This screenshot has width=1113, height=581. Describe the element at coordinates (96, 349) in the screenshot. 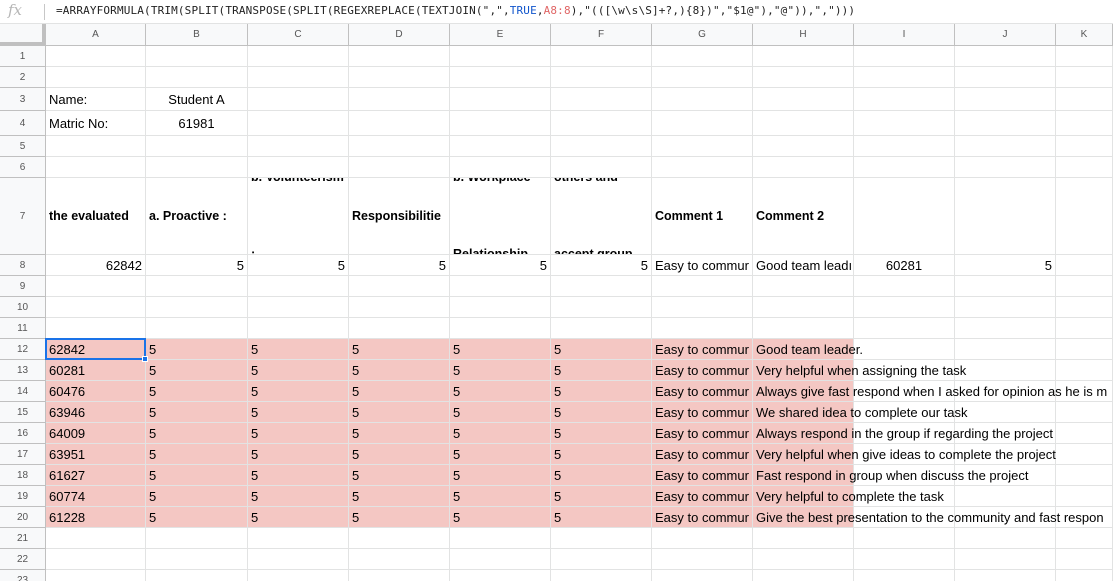

I see `cell-a12: 62842` at that location.